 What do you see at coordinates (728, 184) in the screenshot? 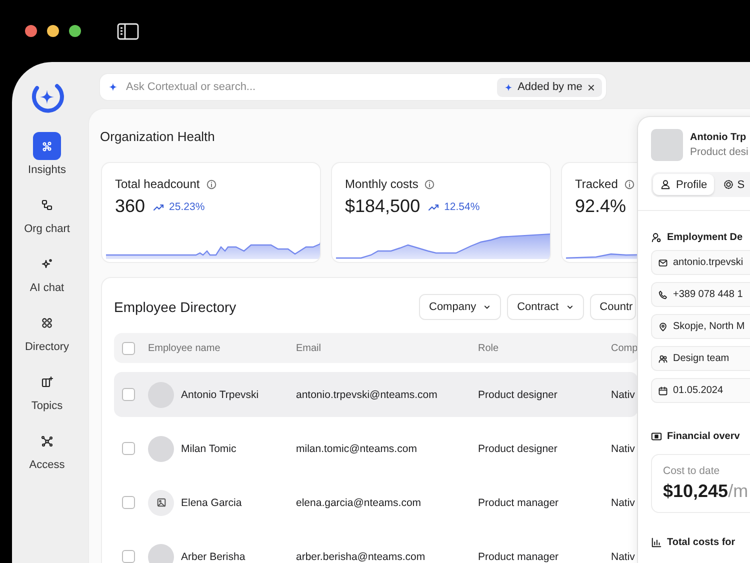
I see `gear-icon` at bounding box center [728, 184].